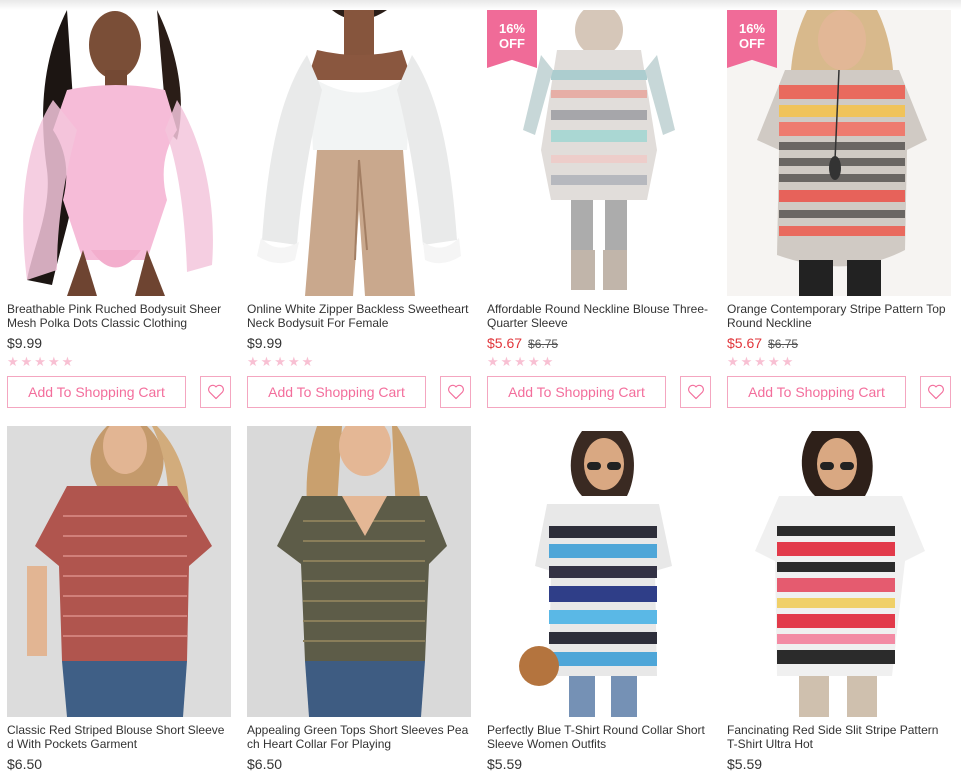 Image resolution: width=961 pixels, height=774 pixels. I want to click on green-top-photo, so click(359, 571).